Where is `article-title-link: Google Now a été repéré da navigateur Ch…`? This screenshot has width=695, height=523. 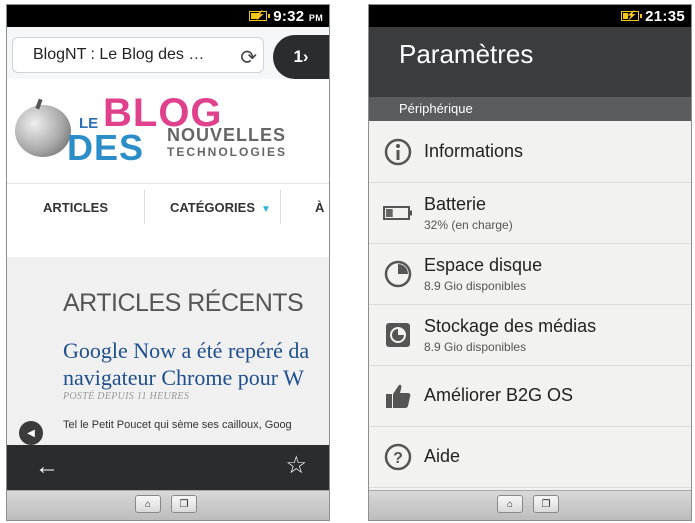
article-title-link: Google Now a été repéré da navigateur Ch… is located at coordinates (196, 364).